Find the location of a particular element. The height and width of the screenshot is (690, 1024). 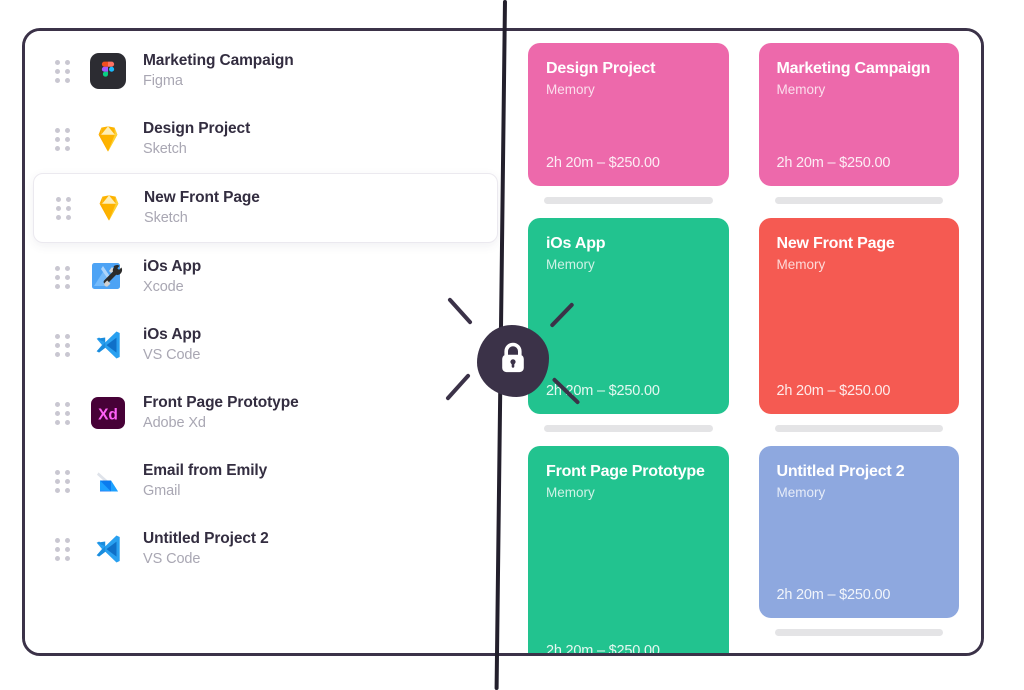

project-list-item-text: Email from Emily Gmail is located at coordinates (205, 481).